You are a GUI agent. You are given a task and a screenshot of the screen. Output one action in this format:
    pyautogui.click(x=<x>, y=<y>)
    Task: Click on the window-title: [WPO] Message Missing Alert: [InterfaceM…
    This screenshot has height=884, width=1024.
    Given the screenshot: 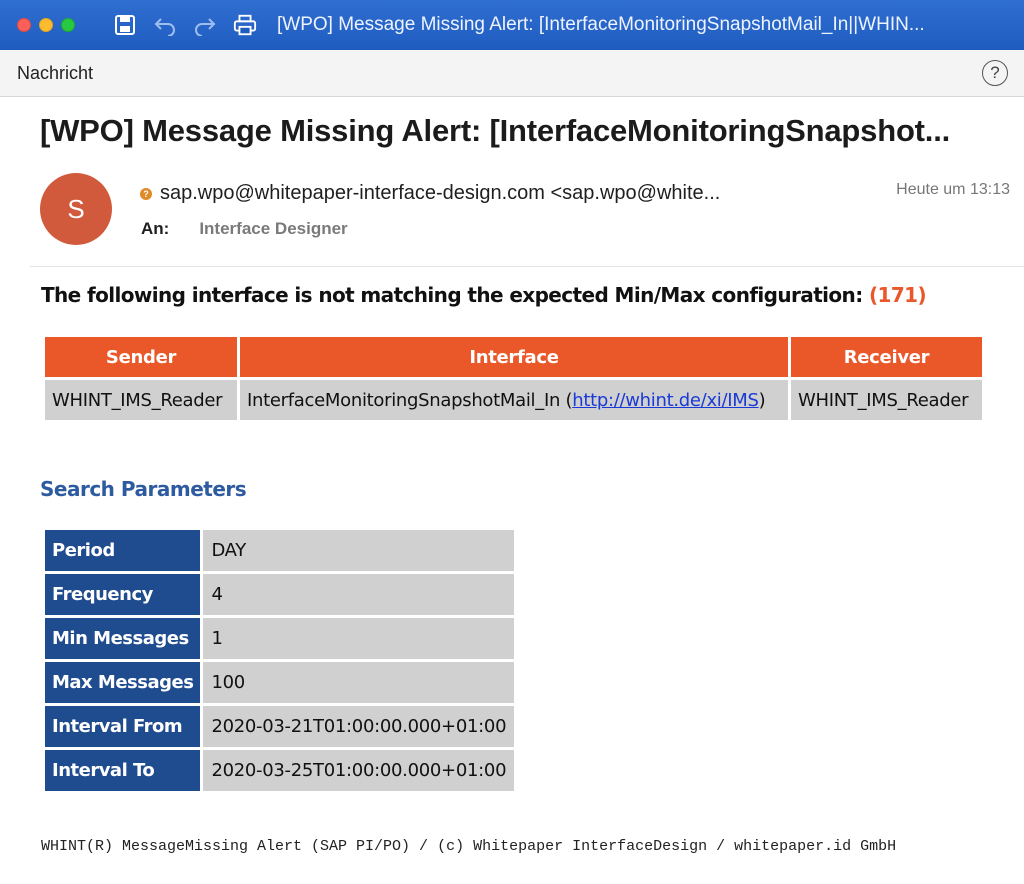 What is the action you would take?
    pyautogui.click(x=601, y=24)
    